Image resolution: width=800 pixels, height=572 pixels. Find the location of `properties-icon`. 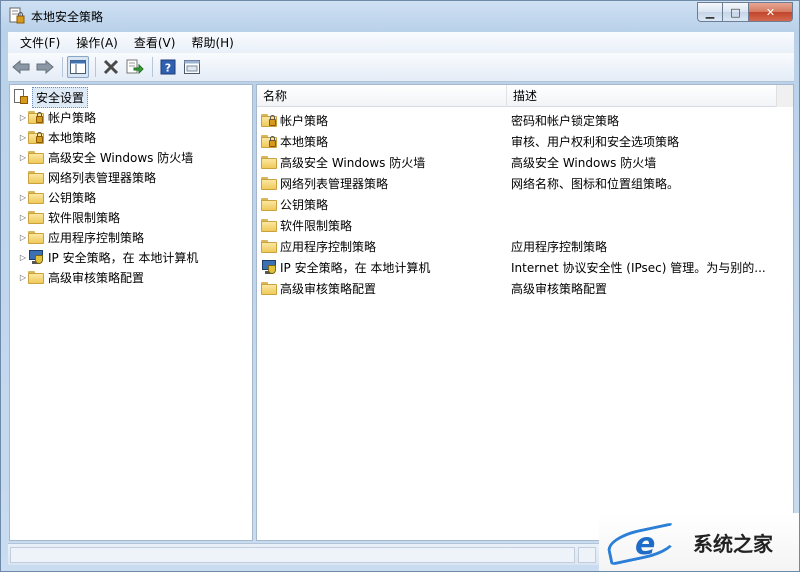

properties-icon is located at coordinates (192, 67).